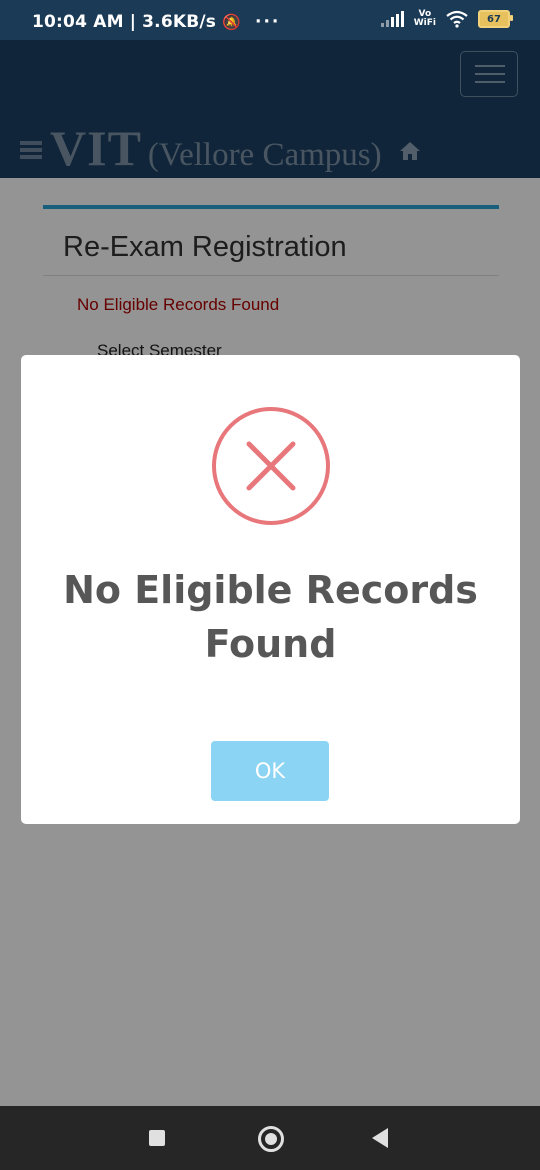 The width and height of the screenshot is (540, 1170). Describe the element at coordinates (232, 22) in the screenshot. I see `bell-off-icon: 🔕` at that location.